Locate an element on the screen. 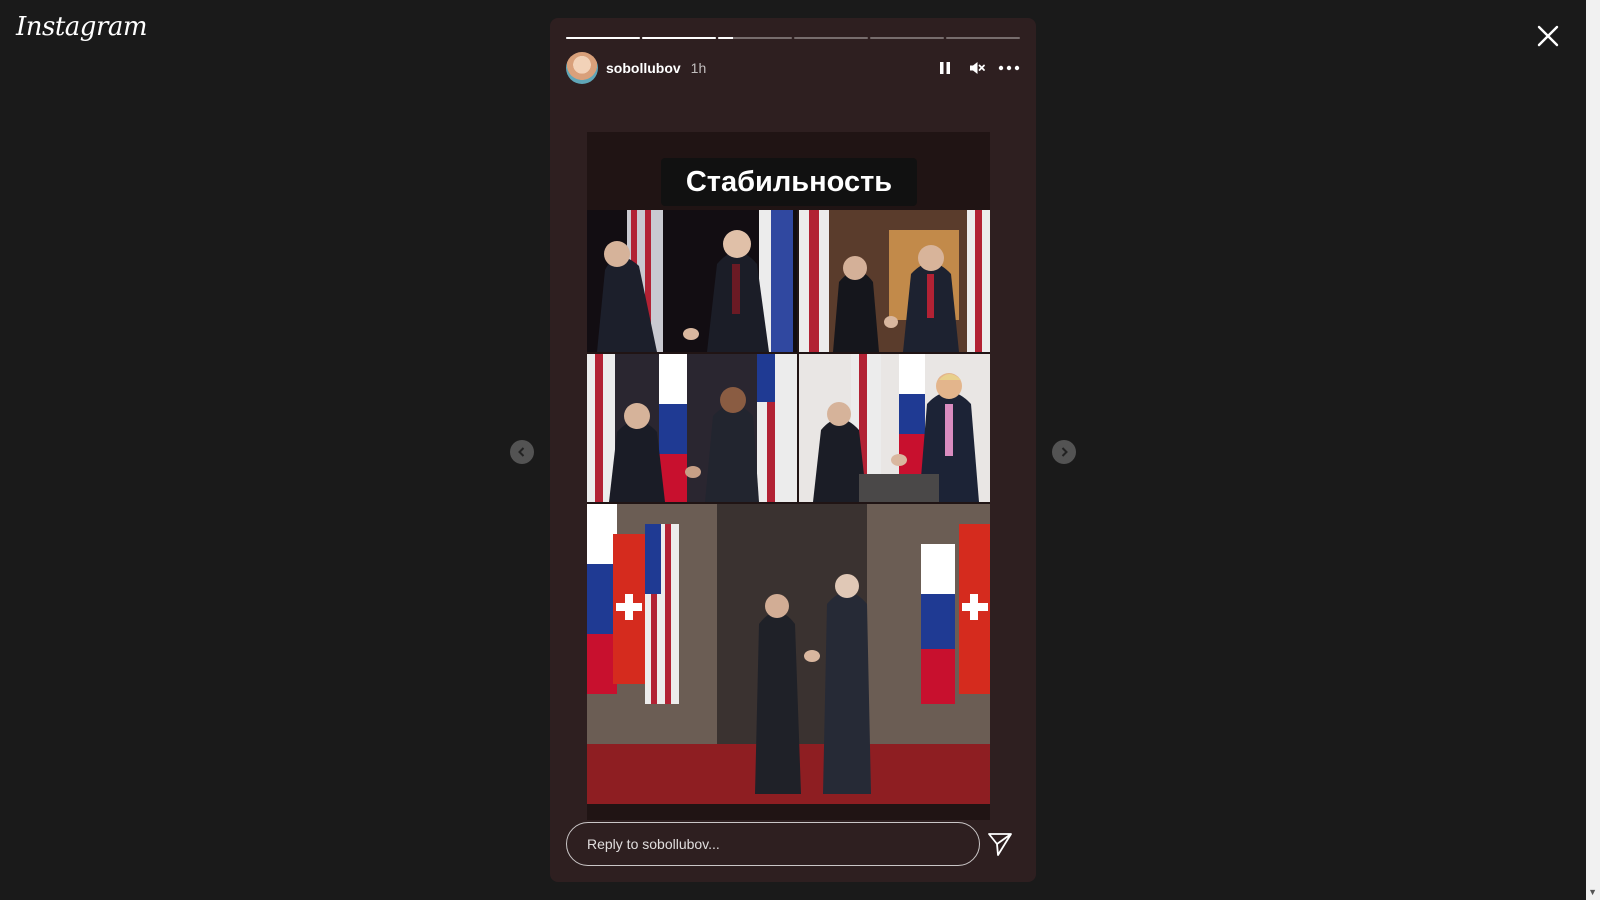  username-link: sobollubov is located at coordinates (643, 68).